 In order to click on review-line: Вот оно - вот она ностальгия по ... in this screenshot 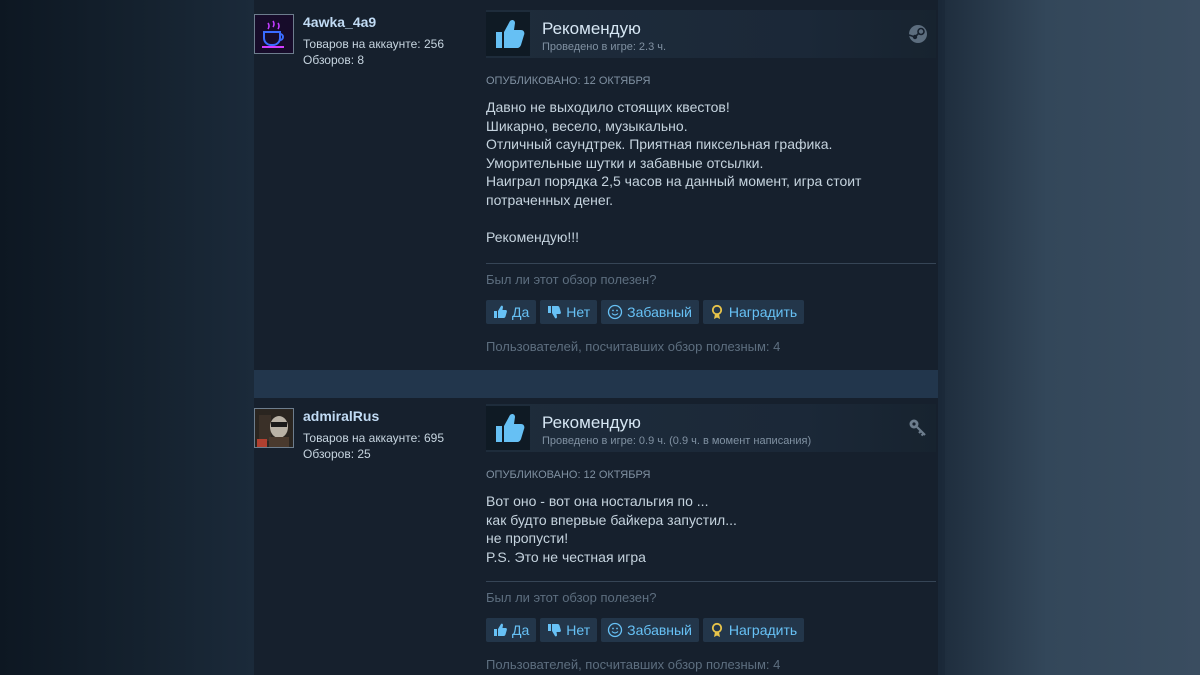, I will do `click(597, 501)`.